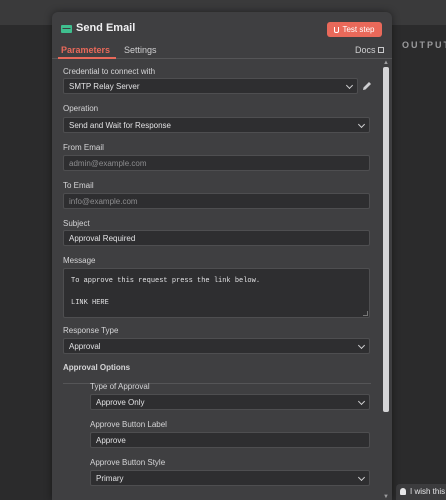 The width and height of the screenshot is (446, 500). I want to click on operation-label: Operation, so click(81, 108).